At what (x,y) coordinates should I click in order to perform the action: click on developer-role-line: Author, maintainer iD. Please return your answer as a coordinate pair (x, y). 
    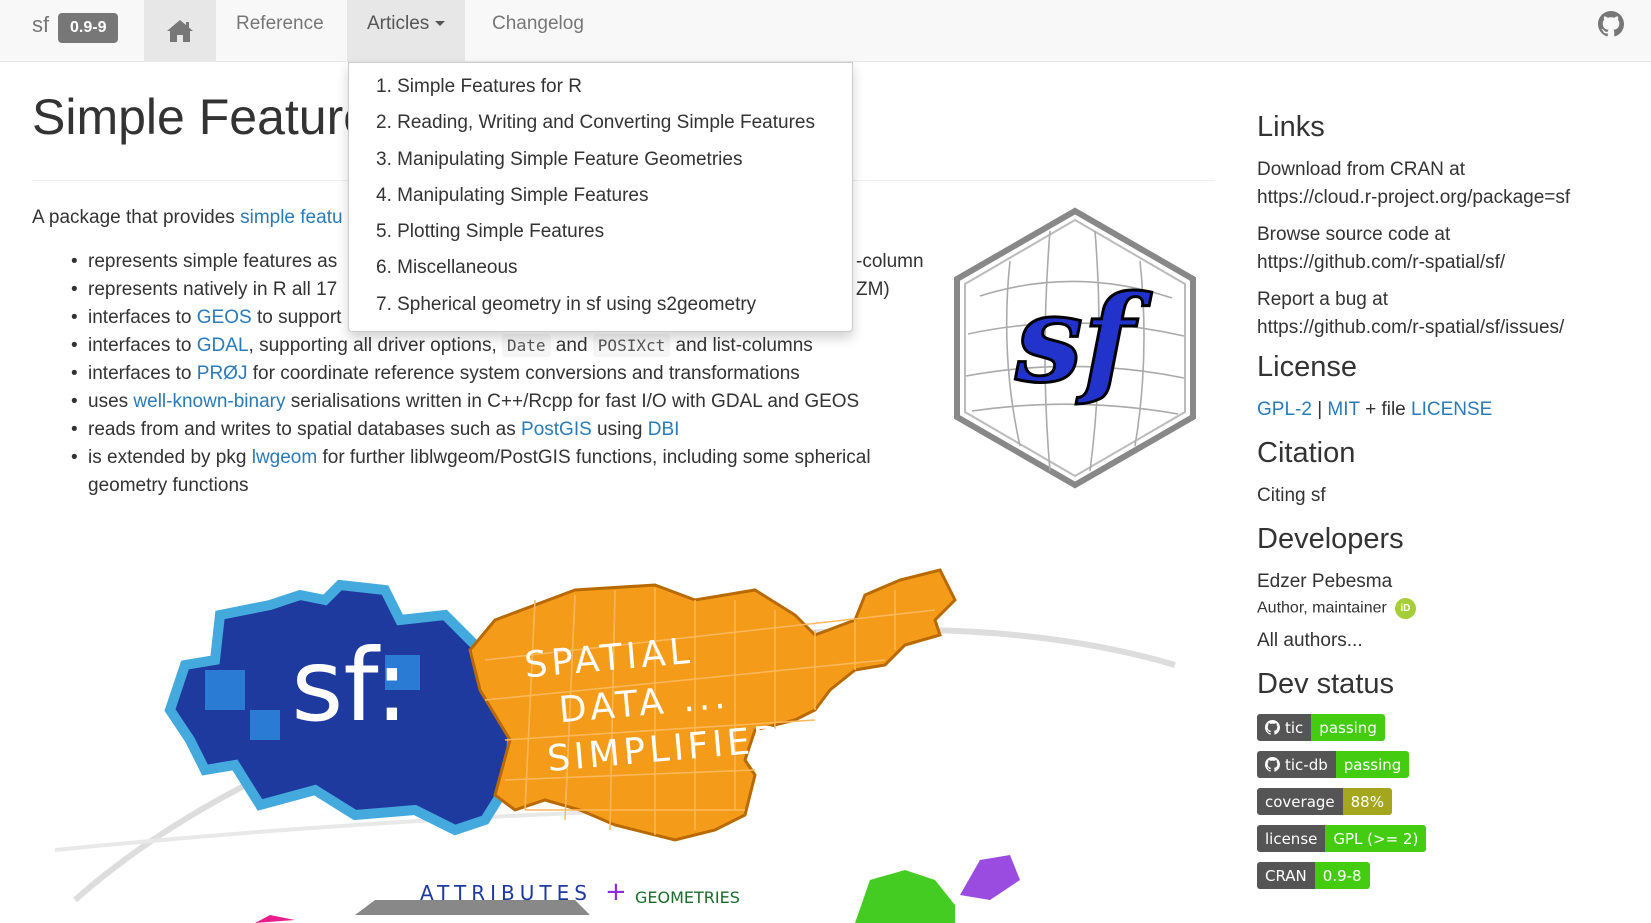
    Looking at the image, I should click on (1447, 608).